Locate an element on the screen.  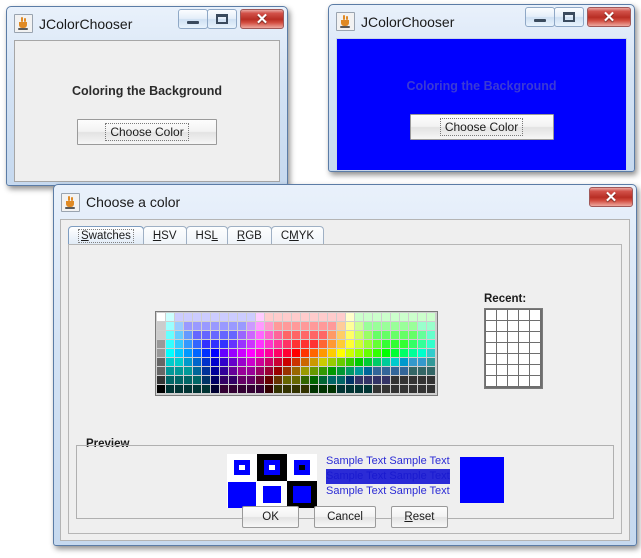
maximize-button is located at coordinates (222, 19).